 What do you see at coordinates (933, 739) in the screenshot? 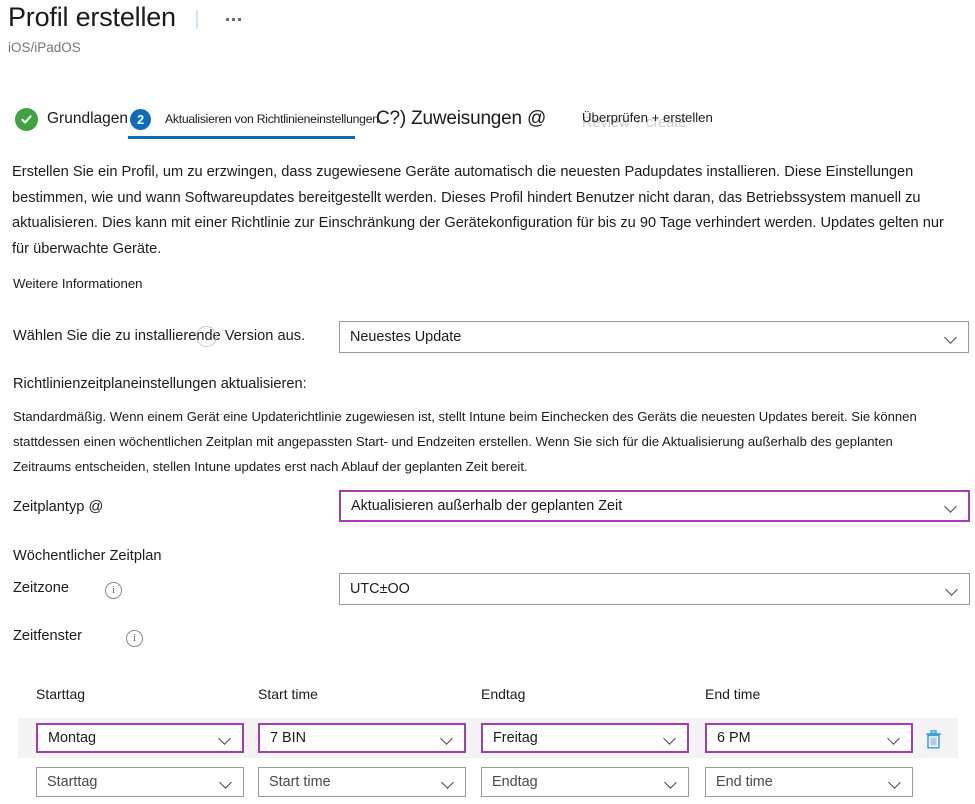
I see `trash-icon` at bounding box center [933, 739].